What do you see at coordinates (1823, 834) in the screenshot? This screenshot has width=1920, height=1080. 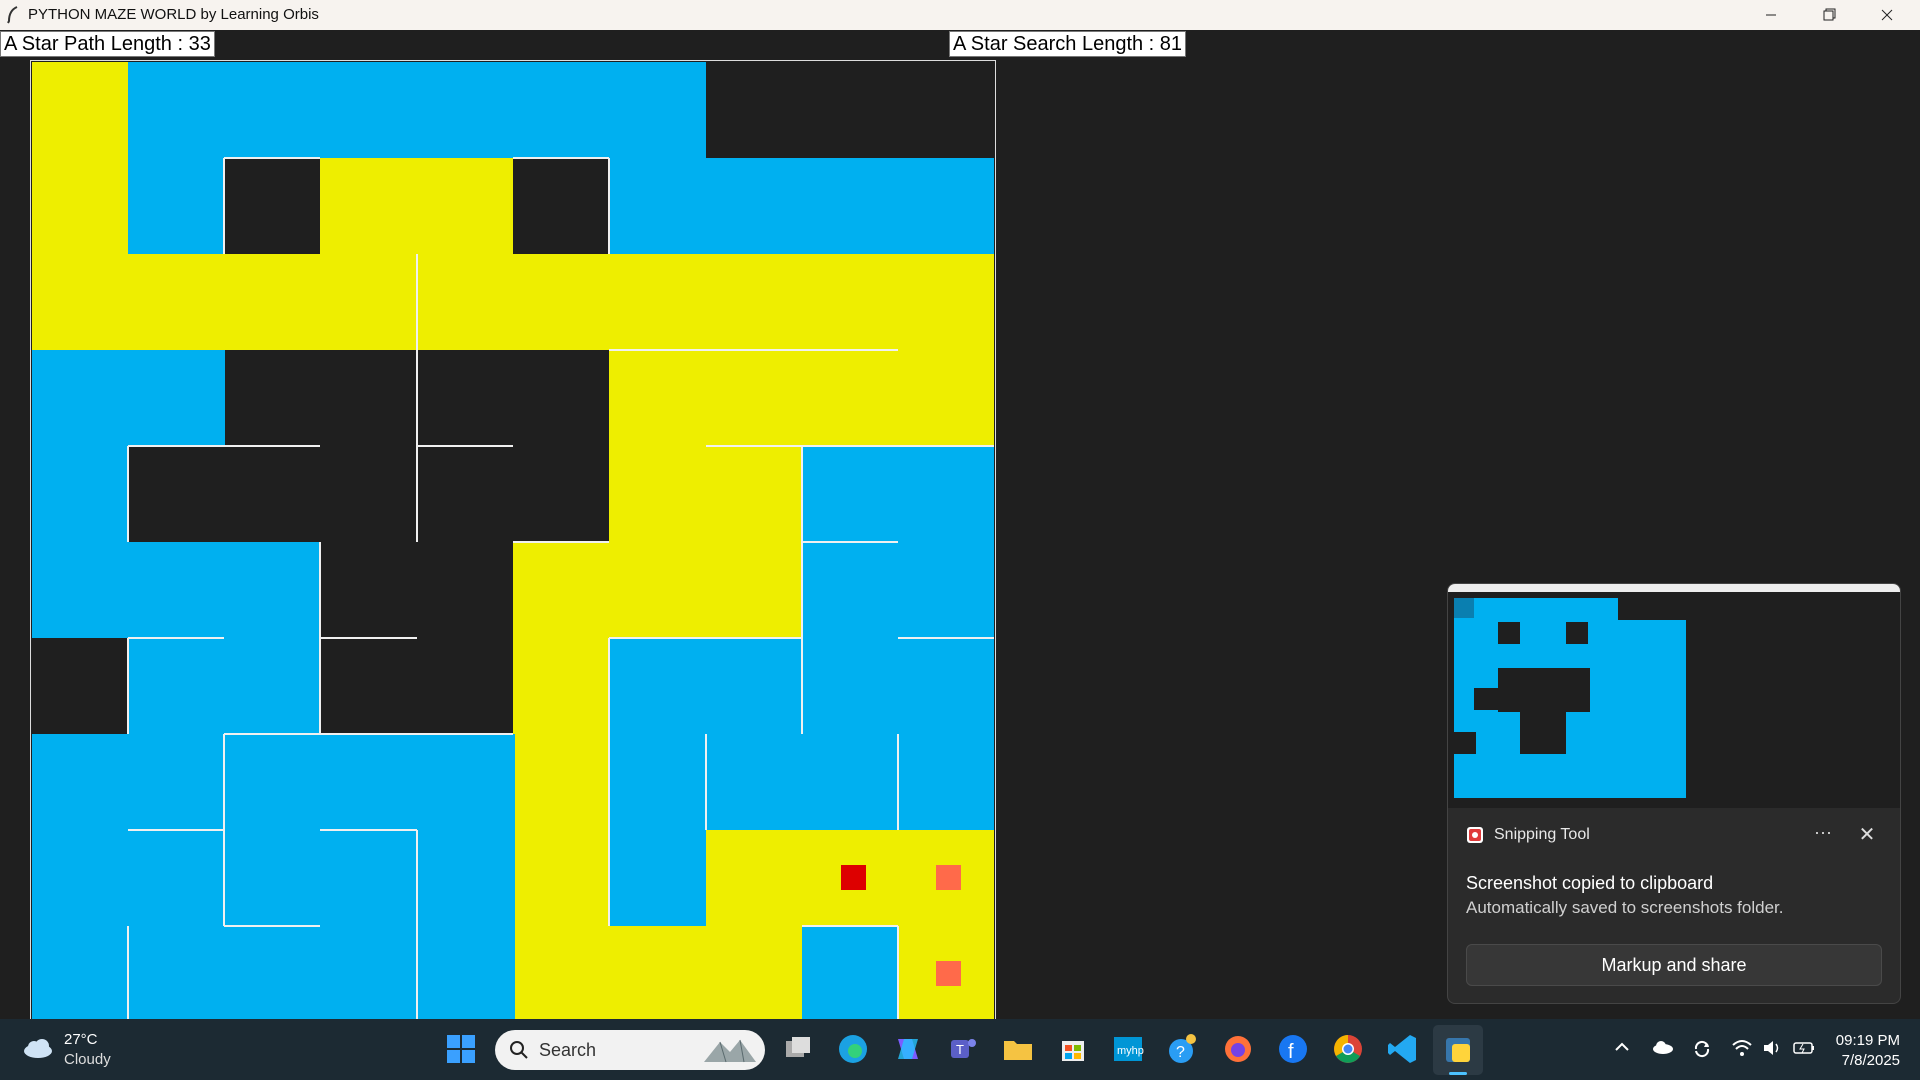 I see `more-options-button: ···` at bounding box center [1823, 834].